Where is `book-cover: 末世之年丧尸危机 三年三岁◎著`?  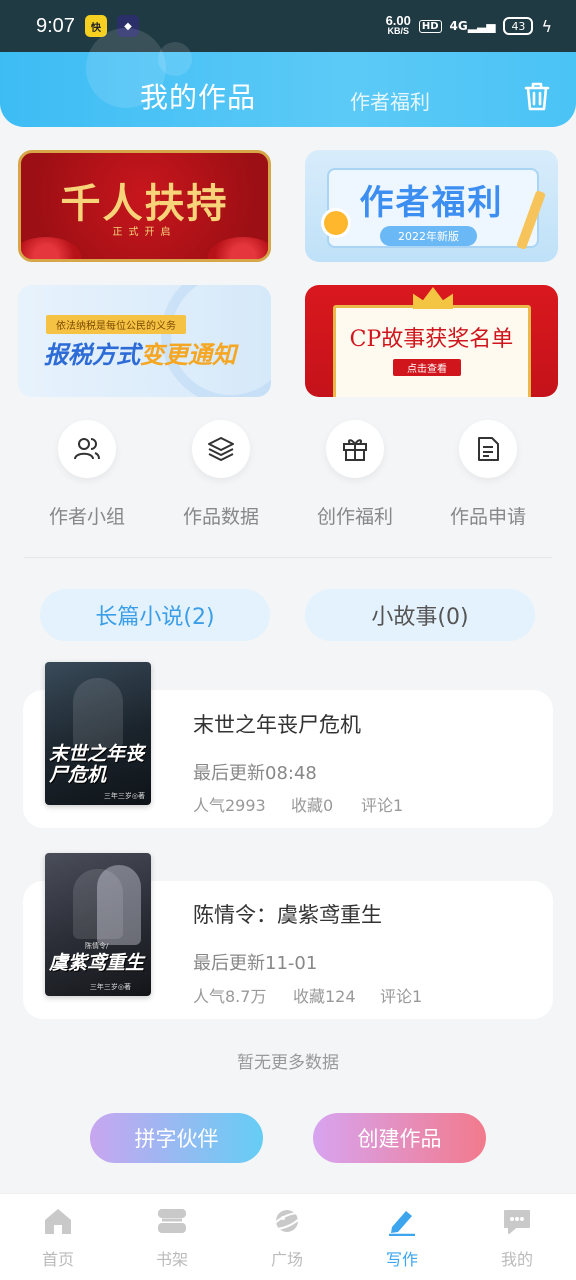 book-cover: 末世之年丧尸危机 三年三岁◎著 is located at coordinates (98, 733).